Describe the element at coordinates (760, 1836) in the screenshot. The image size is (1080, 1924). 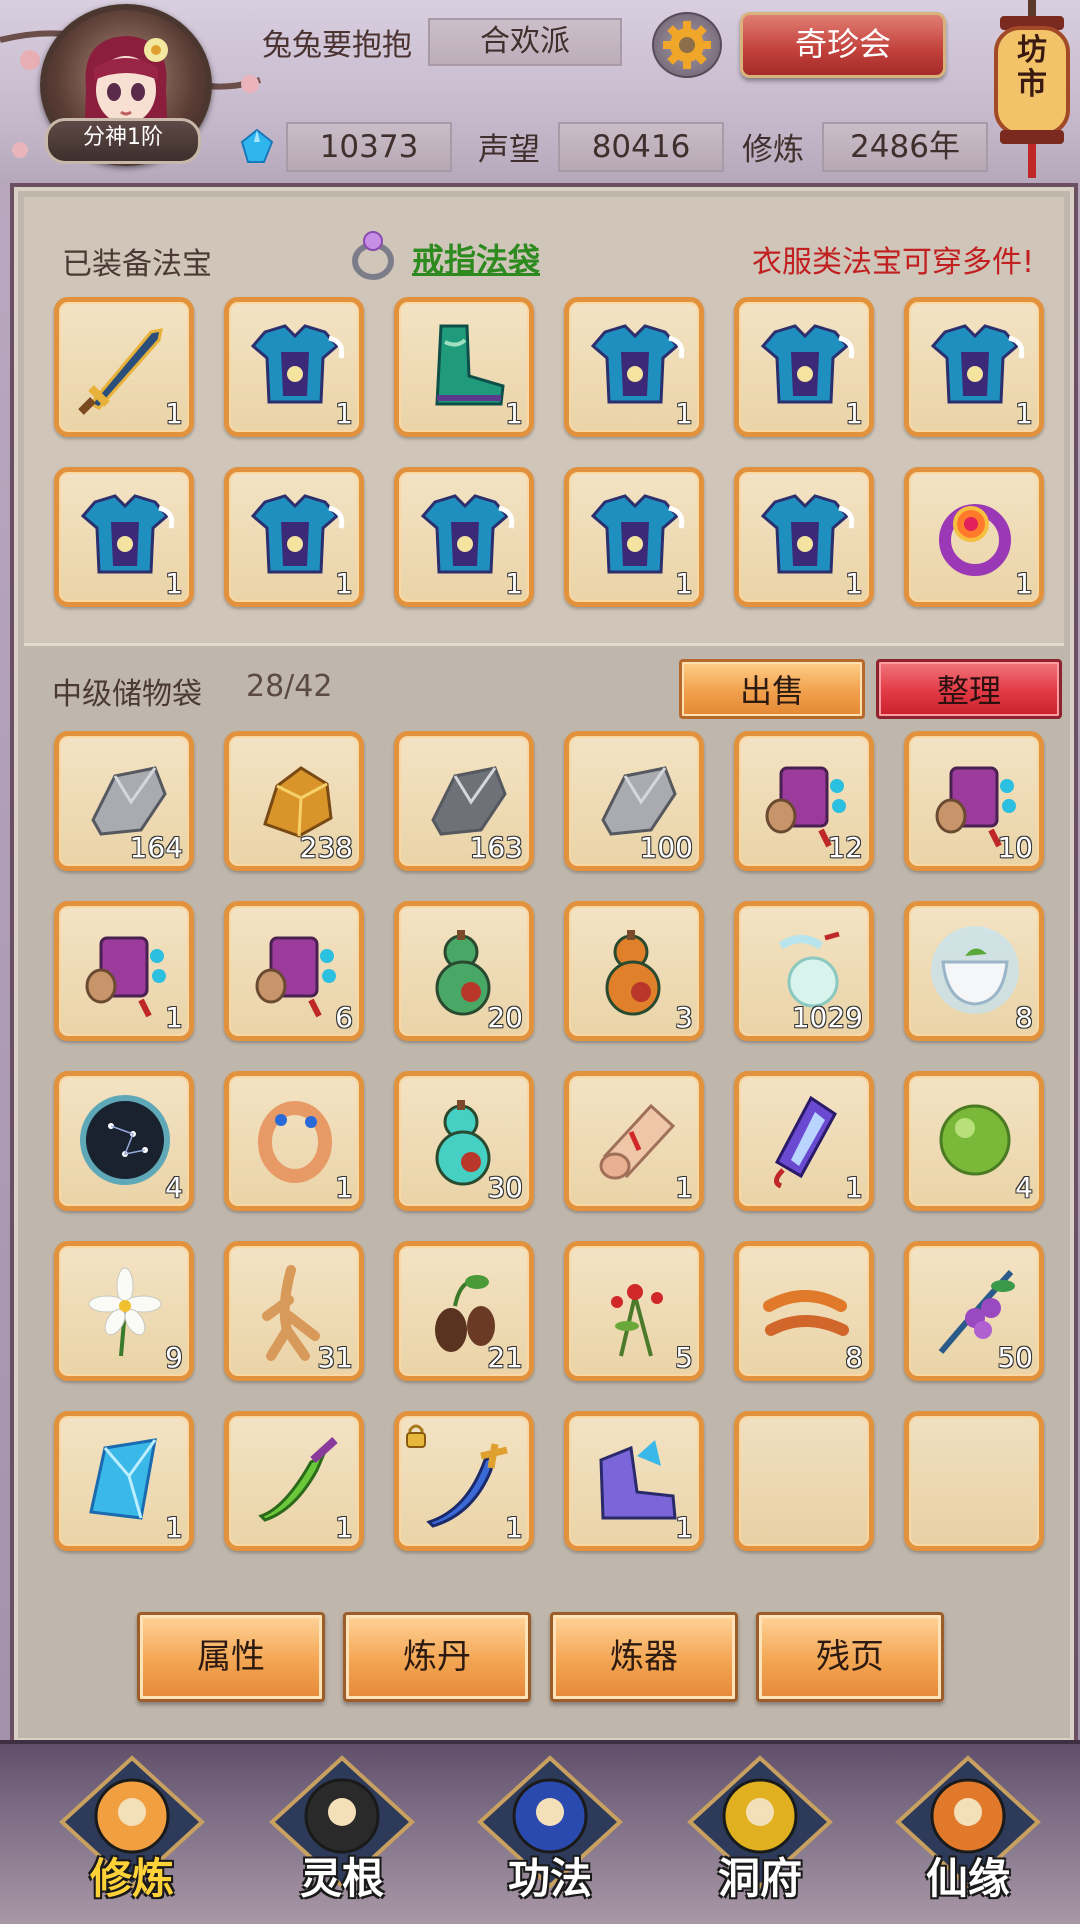
I see `nav-tab-cave-mansion: 洞府` at that location.